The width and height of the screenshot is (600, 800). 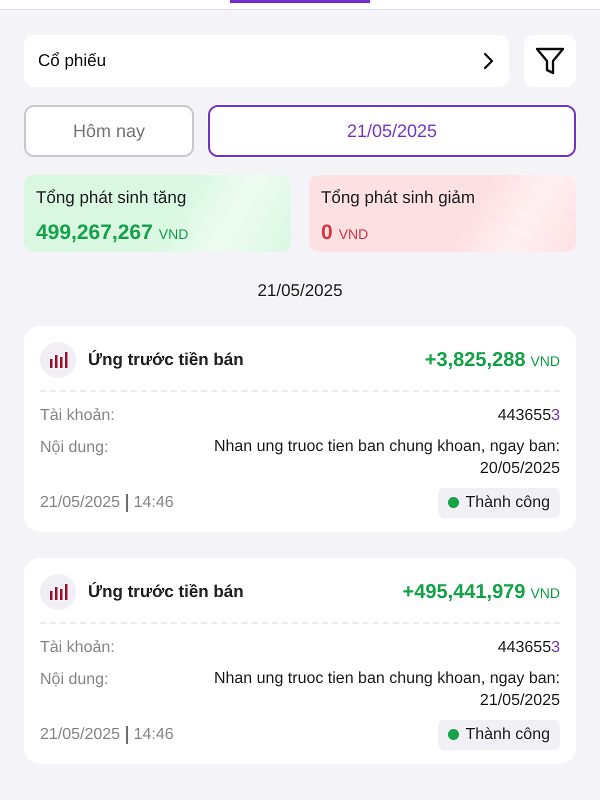 I want to click on transaction-amount: +495,441,979, so click(x=464, y=592).